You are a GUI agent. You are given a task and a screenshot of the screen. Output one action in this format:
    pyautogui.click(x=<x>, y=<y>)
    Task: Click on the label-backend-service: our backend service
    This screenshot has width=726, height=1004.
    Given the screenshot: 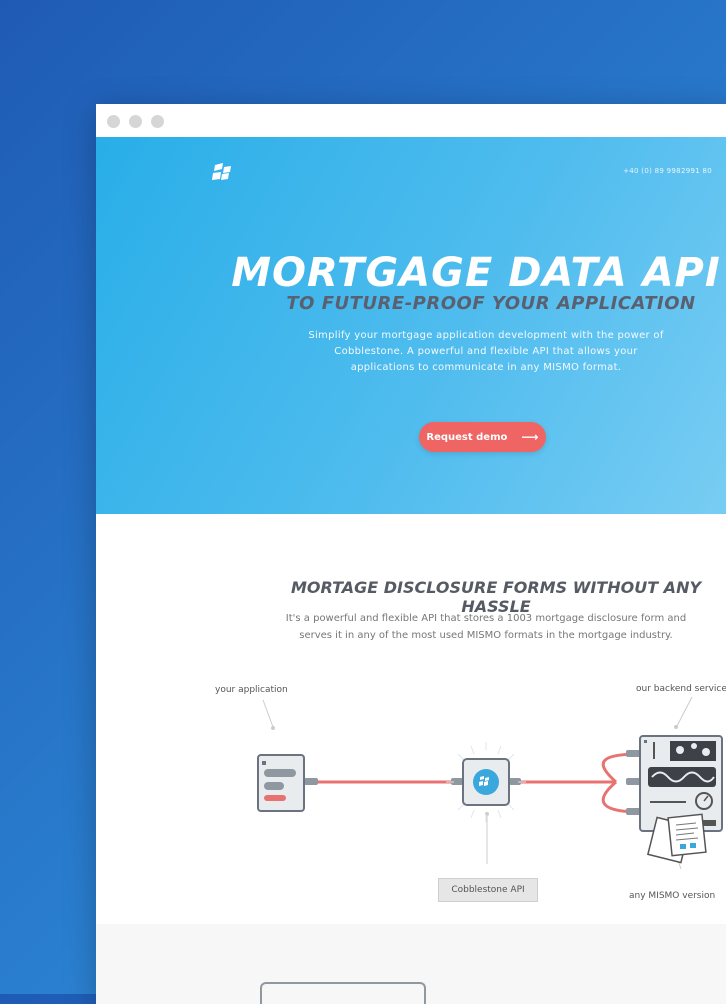 What is the action you would take?
    pyautogui.click(x=681, y=689)
    